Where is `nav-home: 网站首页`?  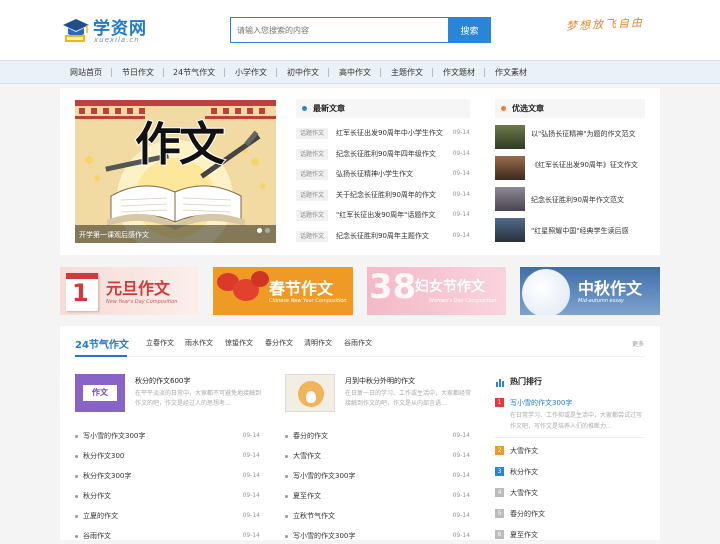 nav-home: 网站首页 is located at coordinates (86, 72).